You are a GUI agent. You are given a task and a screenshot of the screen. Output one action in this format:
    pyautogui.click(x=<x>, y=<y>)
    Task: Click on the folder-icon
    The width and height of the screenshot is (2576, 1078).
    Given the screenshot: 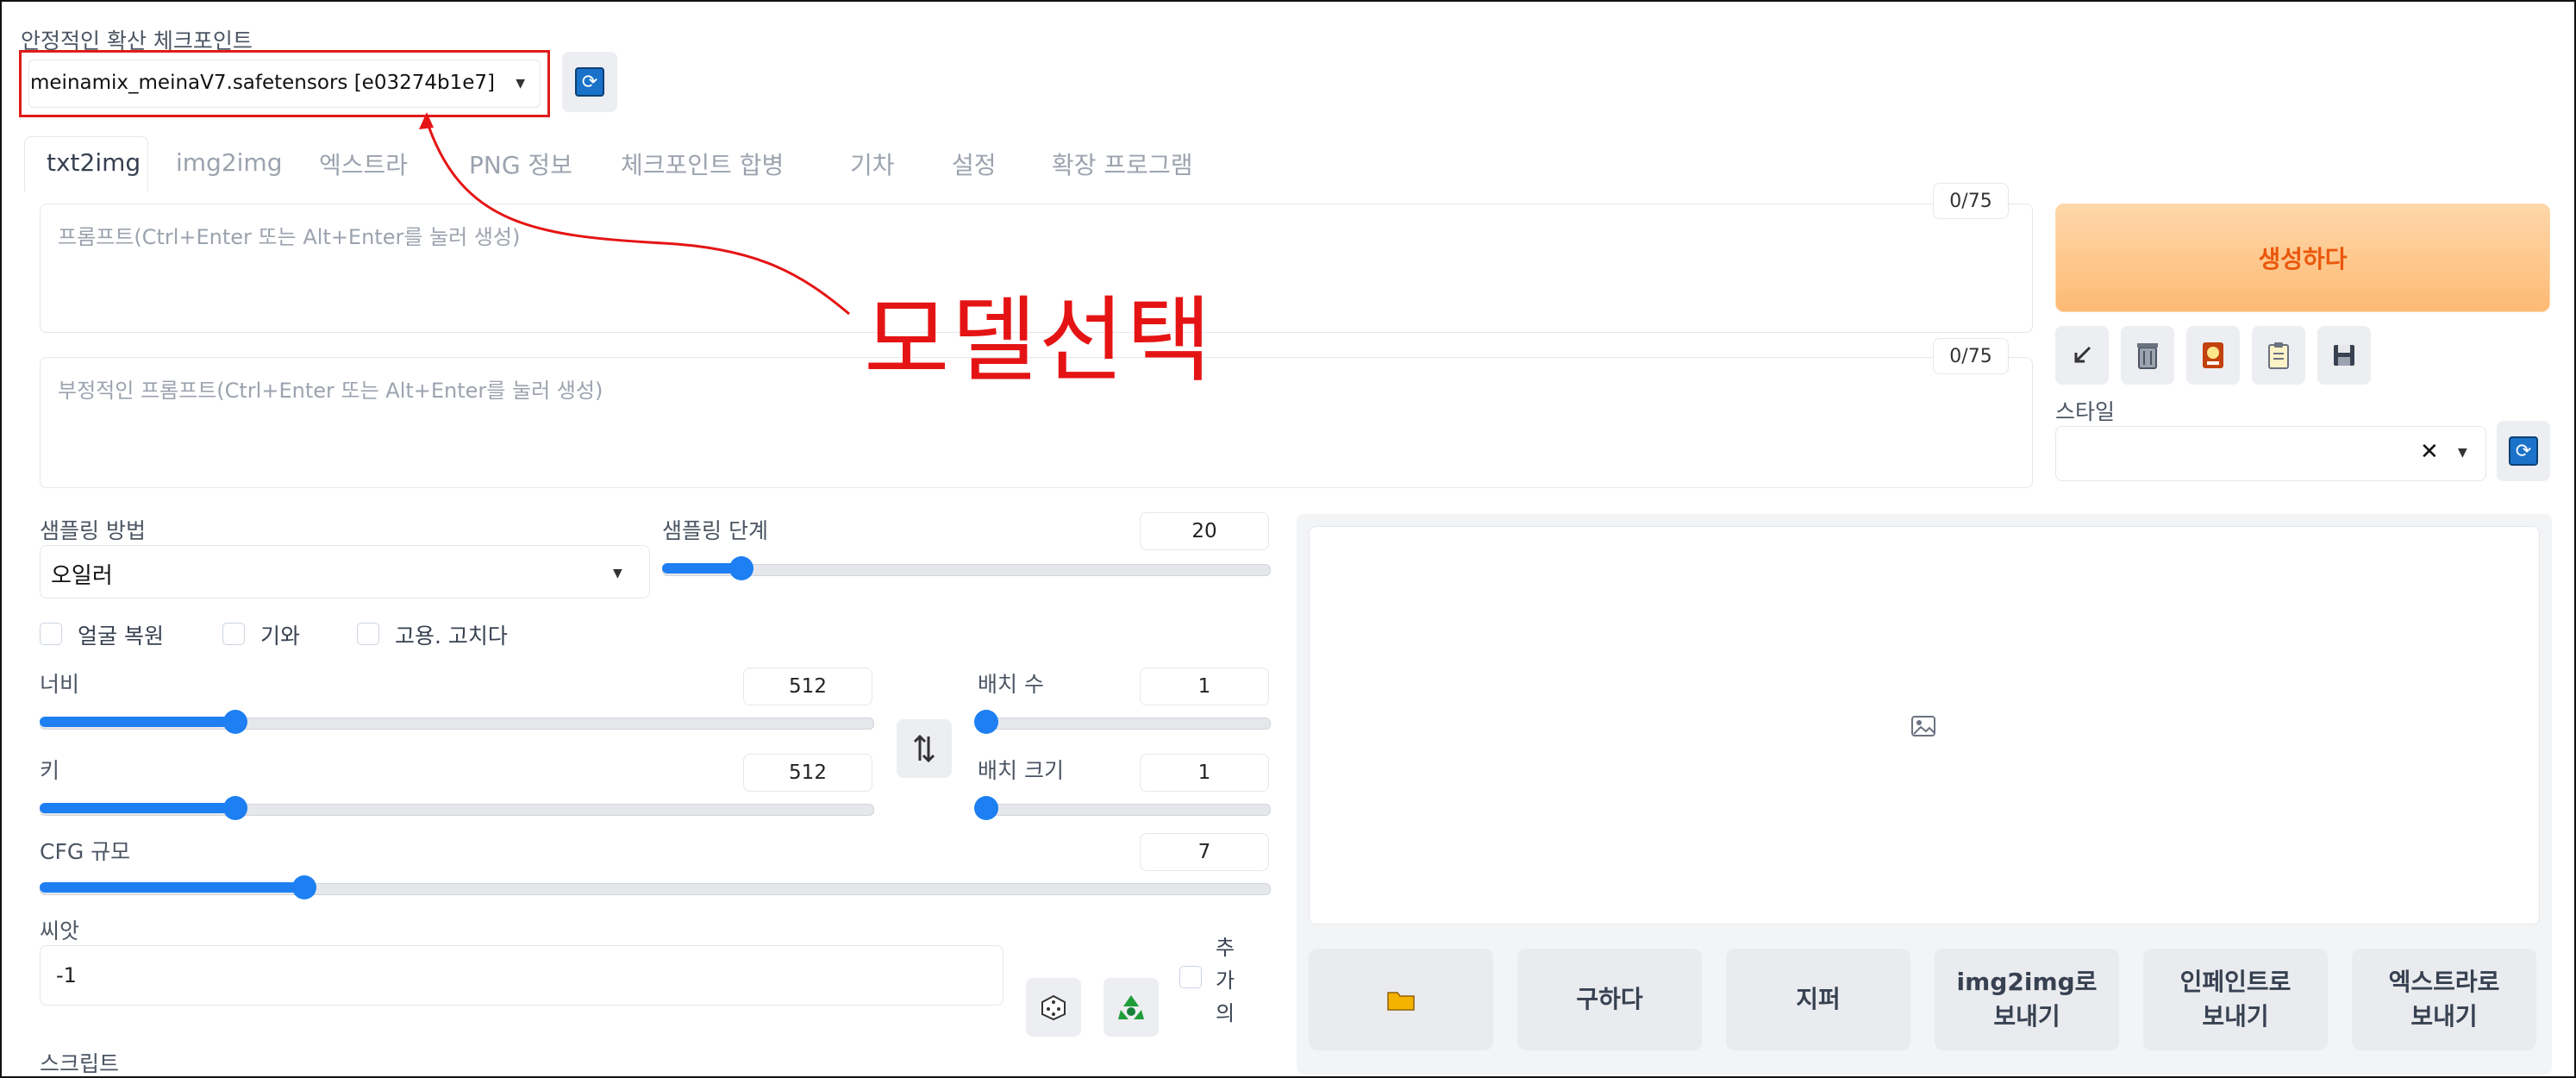 What is the action you would take?
    pyautogui.click(x=1401, y=1001)
    